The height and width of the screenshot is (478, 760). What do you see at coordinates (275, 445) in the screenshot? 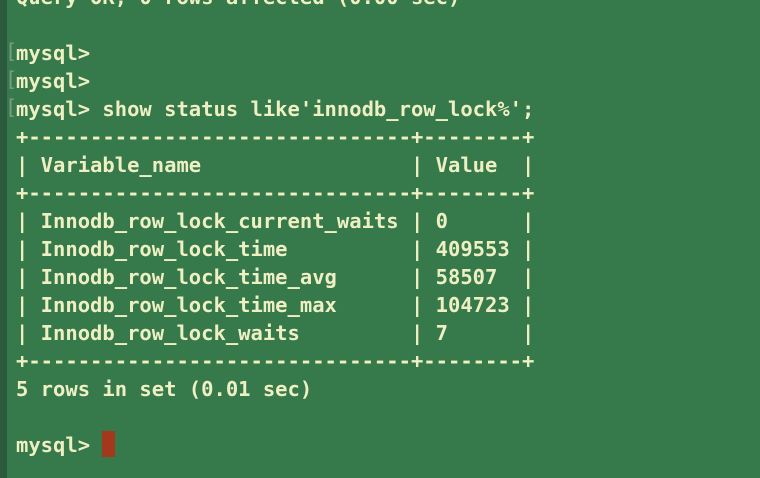
I see `active-prompt-line: mysql>` at bounding box center [275, 445].